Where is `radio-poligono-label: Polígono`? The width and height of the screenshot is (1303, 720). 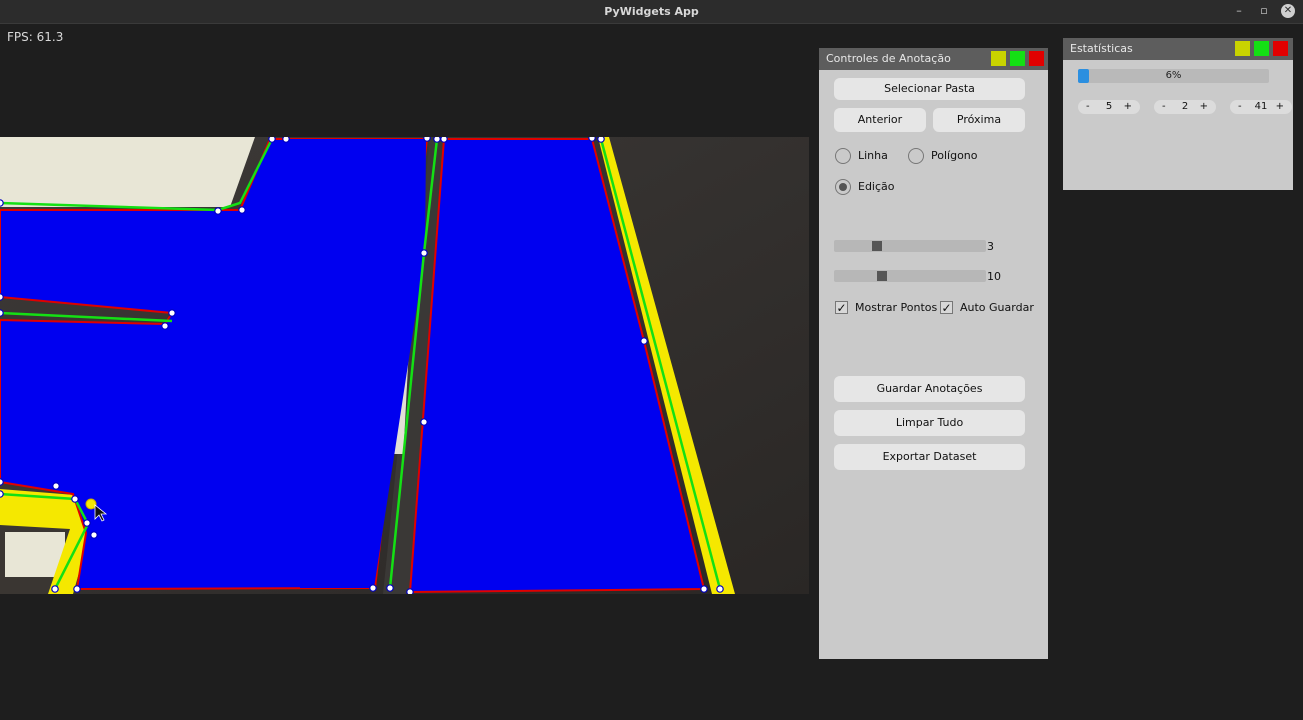 radio-poligono-label: Polígono is located at coordinates (954, 155).